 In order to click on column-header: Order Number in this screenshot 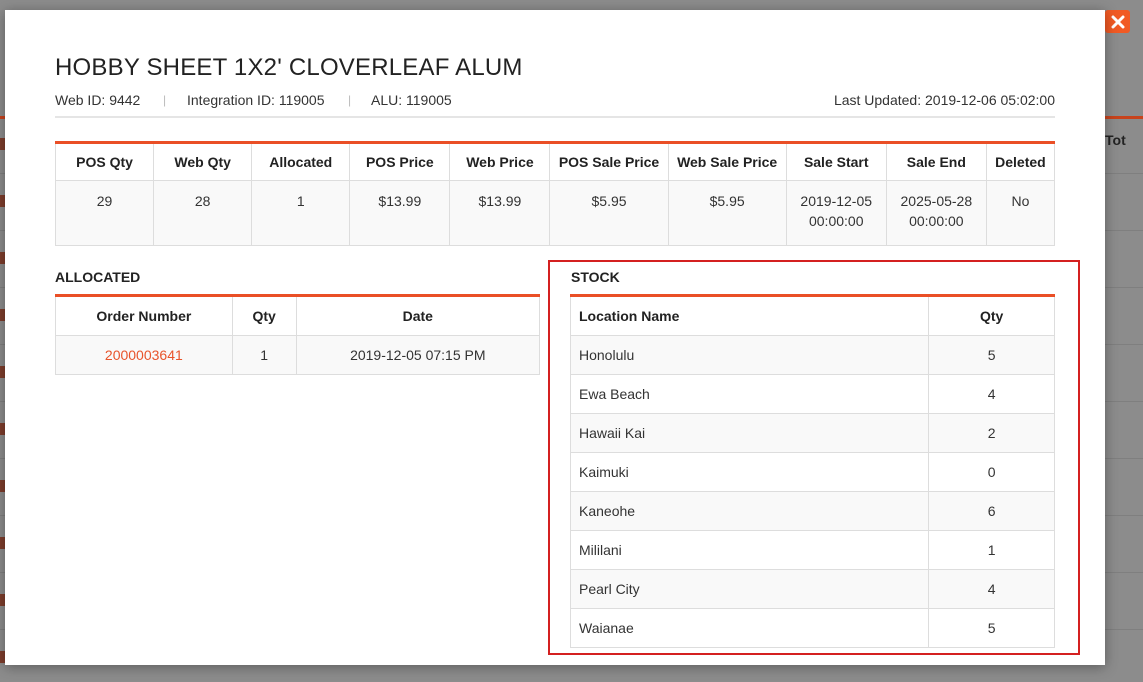, I will do `click(144, 315)`.